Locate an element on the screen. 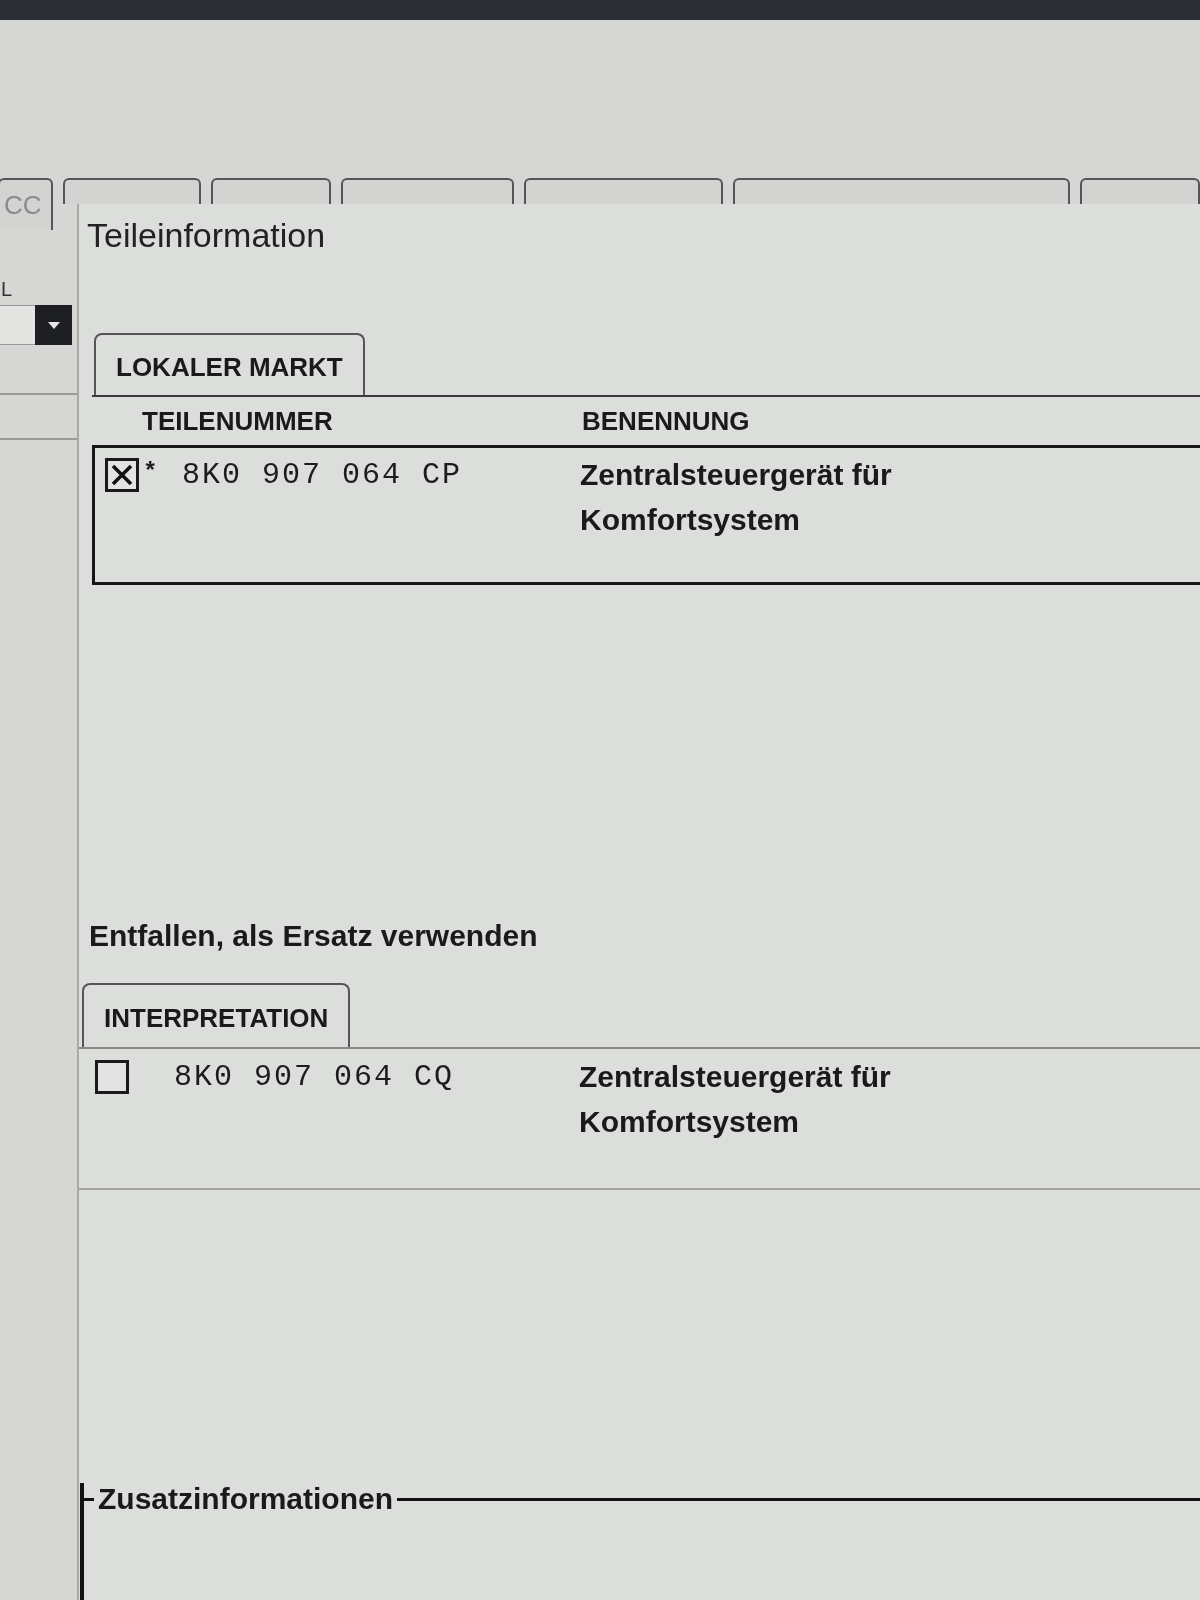 Image resolution: width=1200 pixels, height=1600 pixels. dropdown-field is located at coordinates (17, 325).